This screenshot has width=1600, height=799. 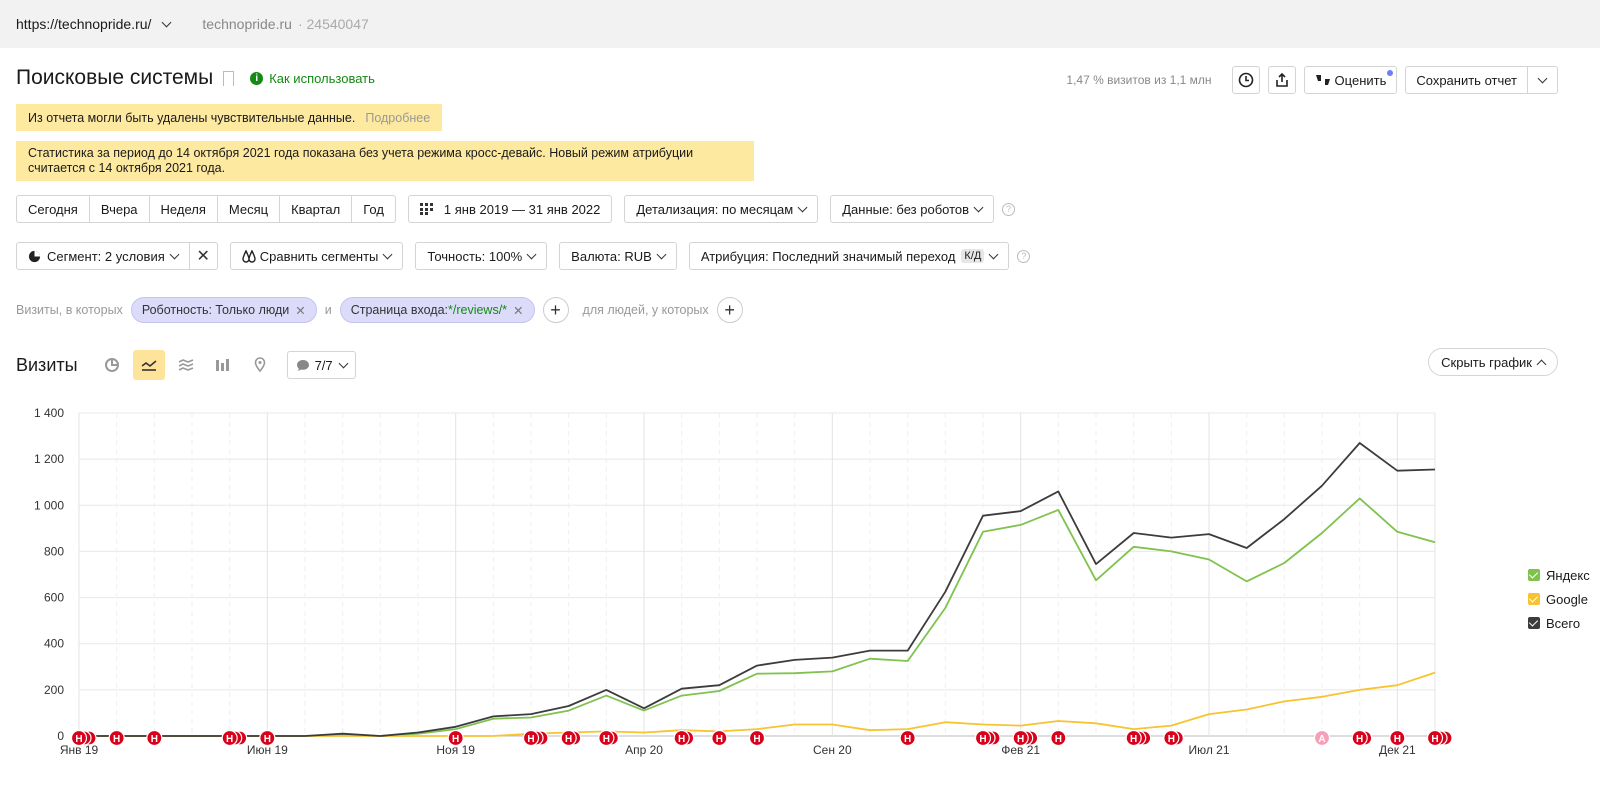 What do you see at coordinates (321, 365) in the screenshot?
I see `notes-count-select: 7/7` at bounding box center [321, 365].